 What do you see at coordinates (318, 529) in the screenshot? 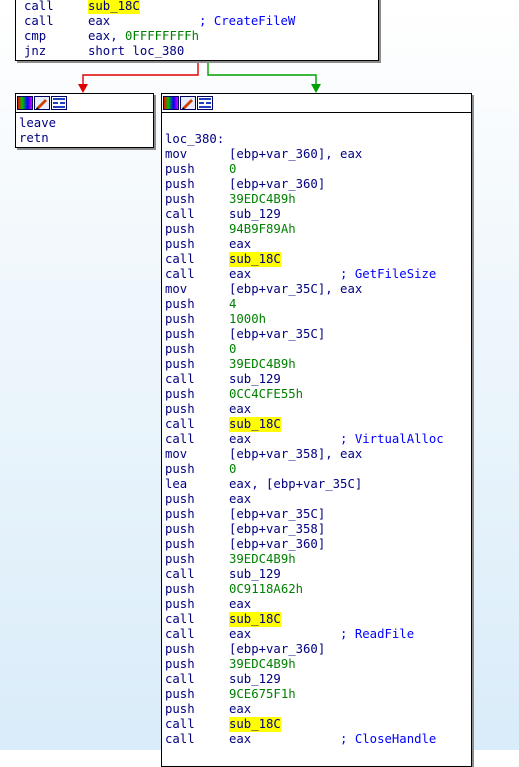
I see `instruction-line: push [ebp+var_358]` at bounding box center [318, 529].